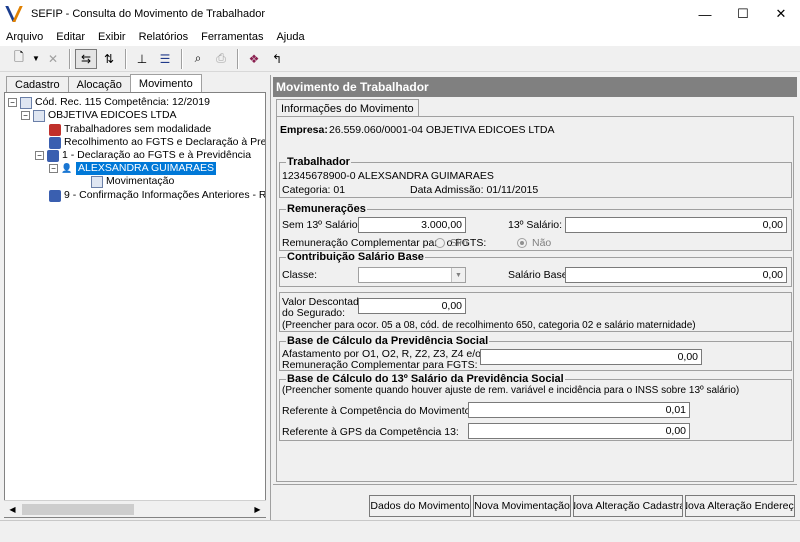 The width and height of the screenshot is (800, 542). What do you see at coordinates (39, 115) in the screenshot?
I see `company-building-icon` at bounding box center [39, 115].